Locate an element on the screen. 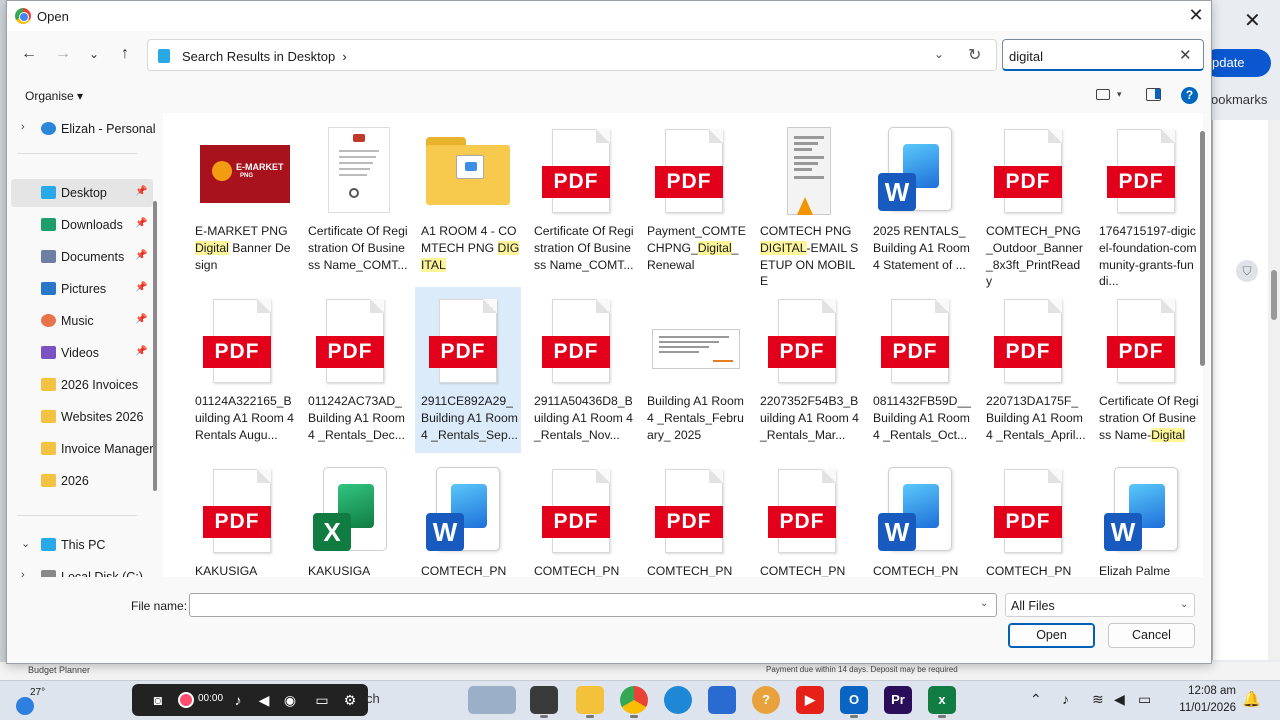 This screenshot has height=720, width=1280. dialog-close-button: ✕ is located at coordinates (1196, 15).